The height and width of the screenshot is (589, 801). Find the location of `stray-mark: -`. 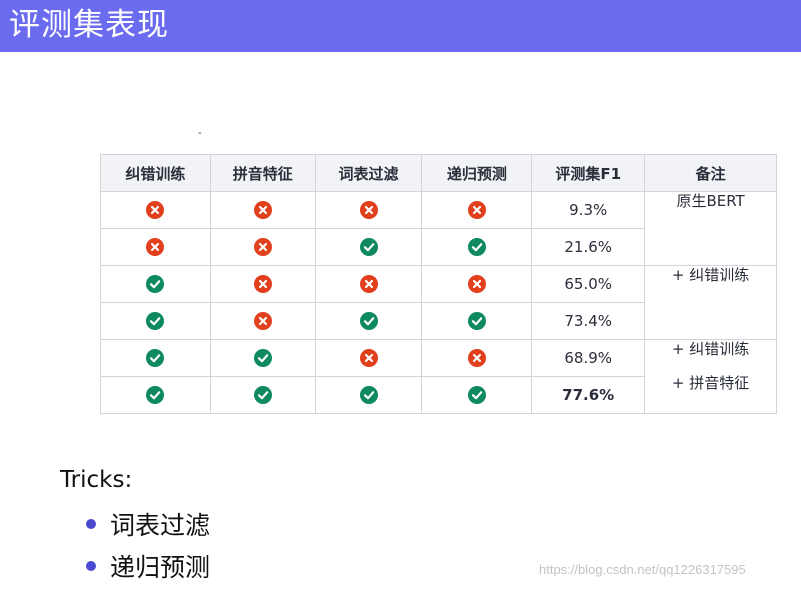

stray-mark: - is located at coordinates (200, 133).